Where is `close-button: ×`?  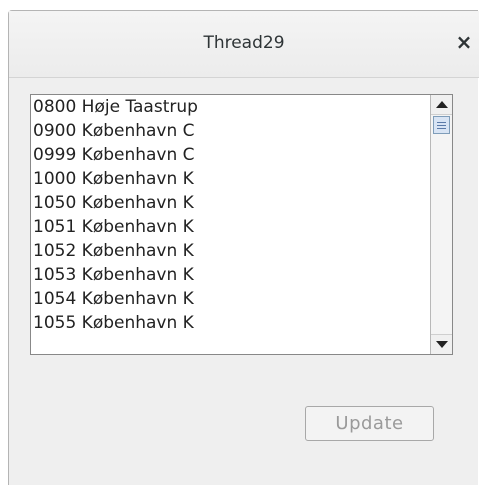 close-button: × is located at coordinates (464, 42).